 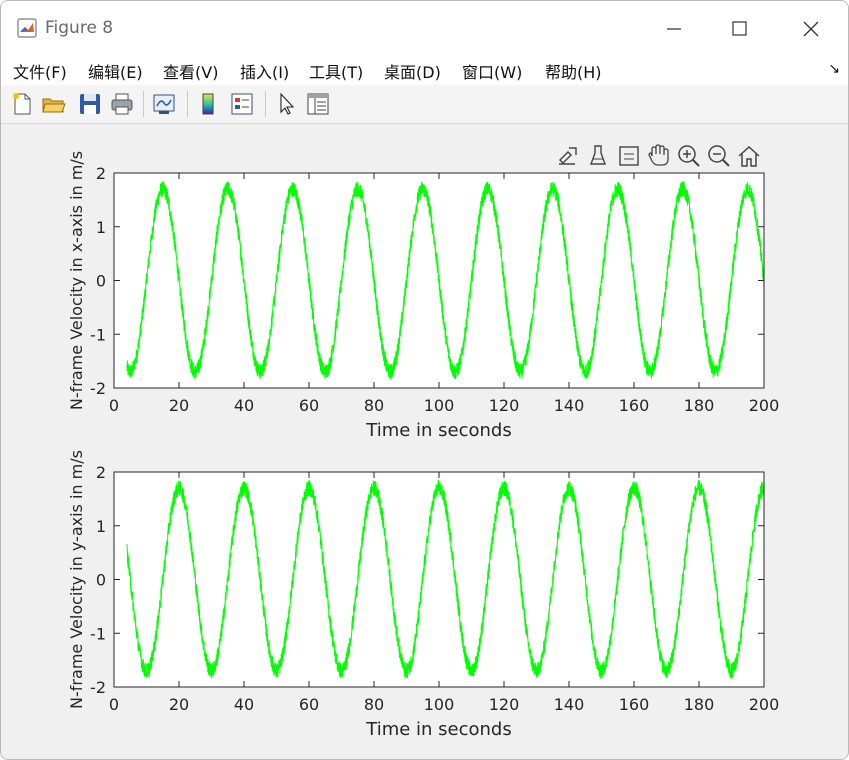 I want to click on edit-plot-button, so click(x=286, y=104).